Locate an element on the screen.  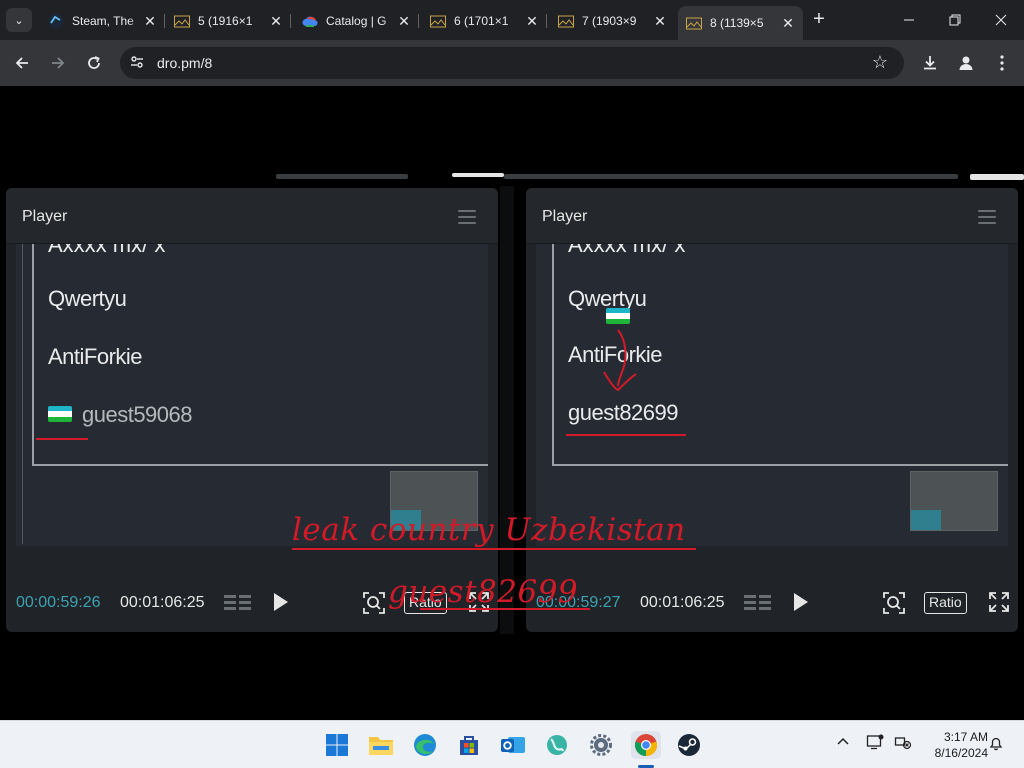
windows-taskbar: 3:17 AM 8/16/2024 is located at coordinates (512, 744).